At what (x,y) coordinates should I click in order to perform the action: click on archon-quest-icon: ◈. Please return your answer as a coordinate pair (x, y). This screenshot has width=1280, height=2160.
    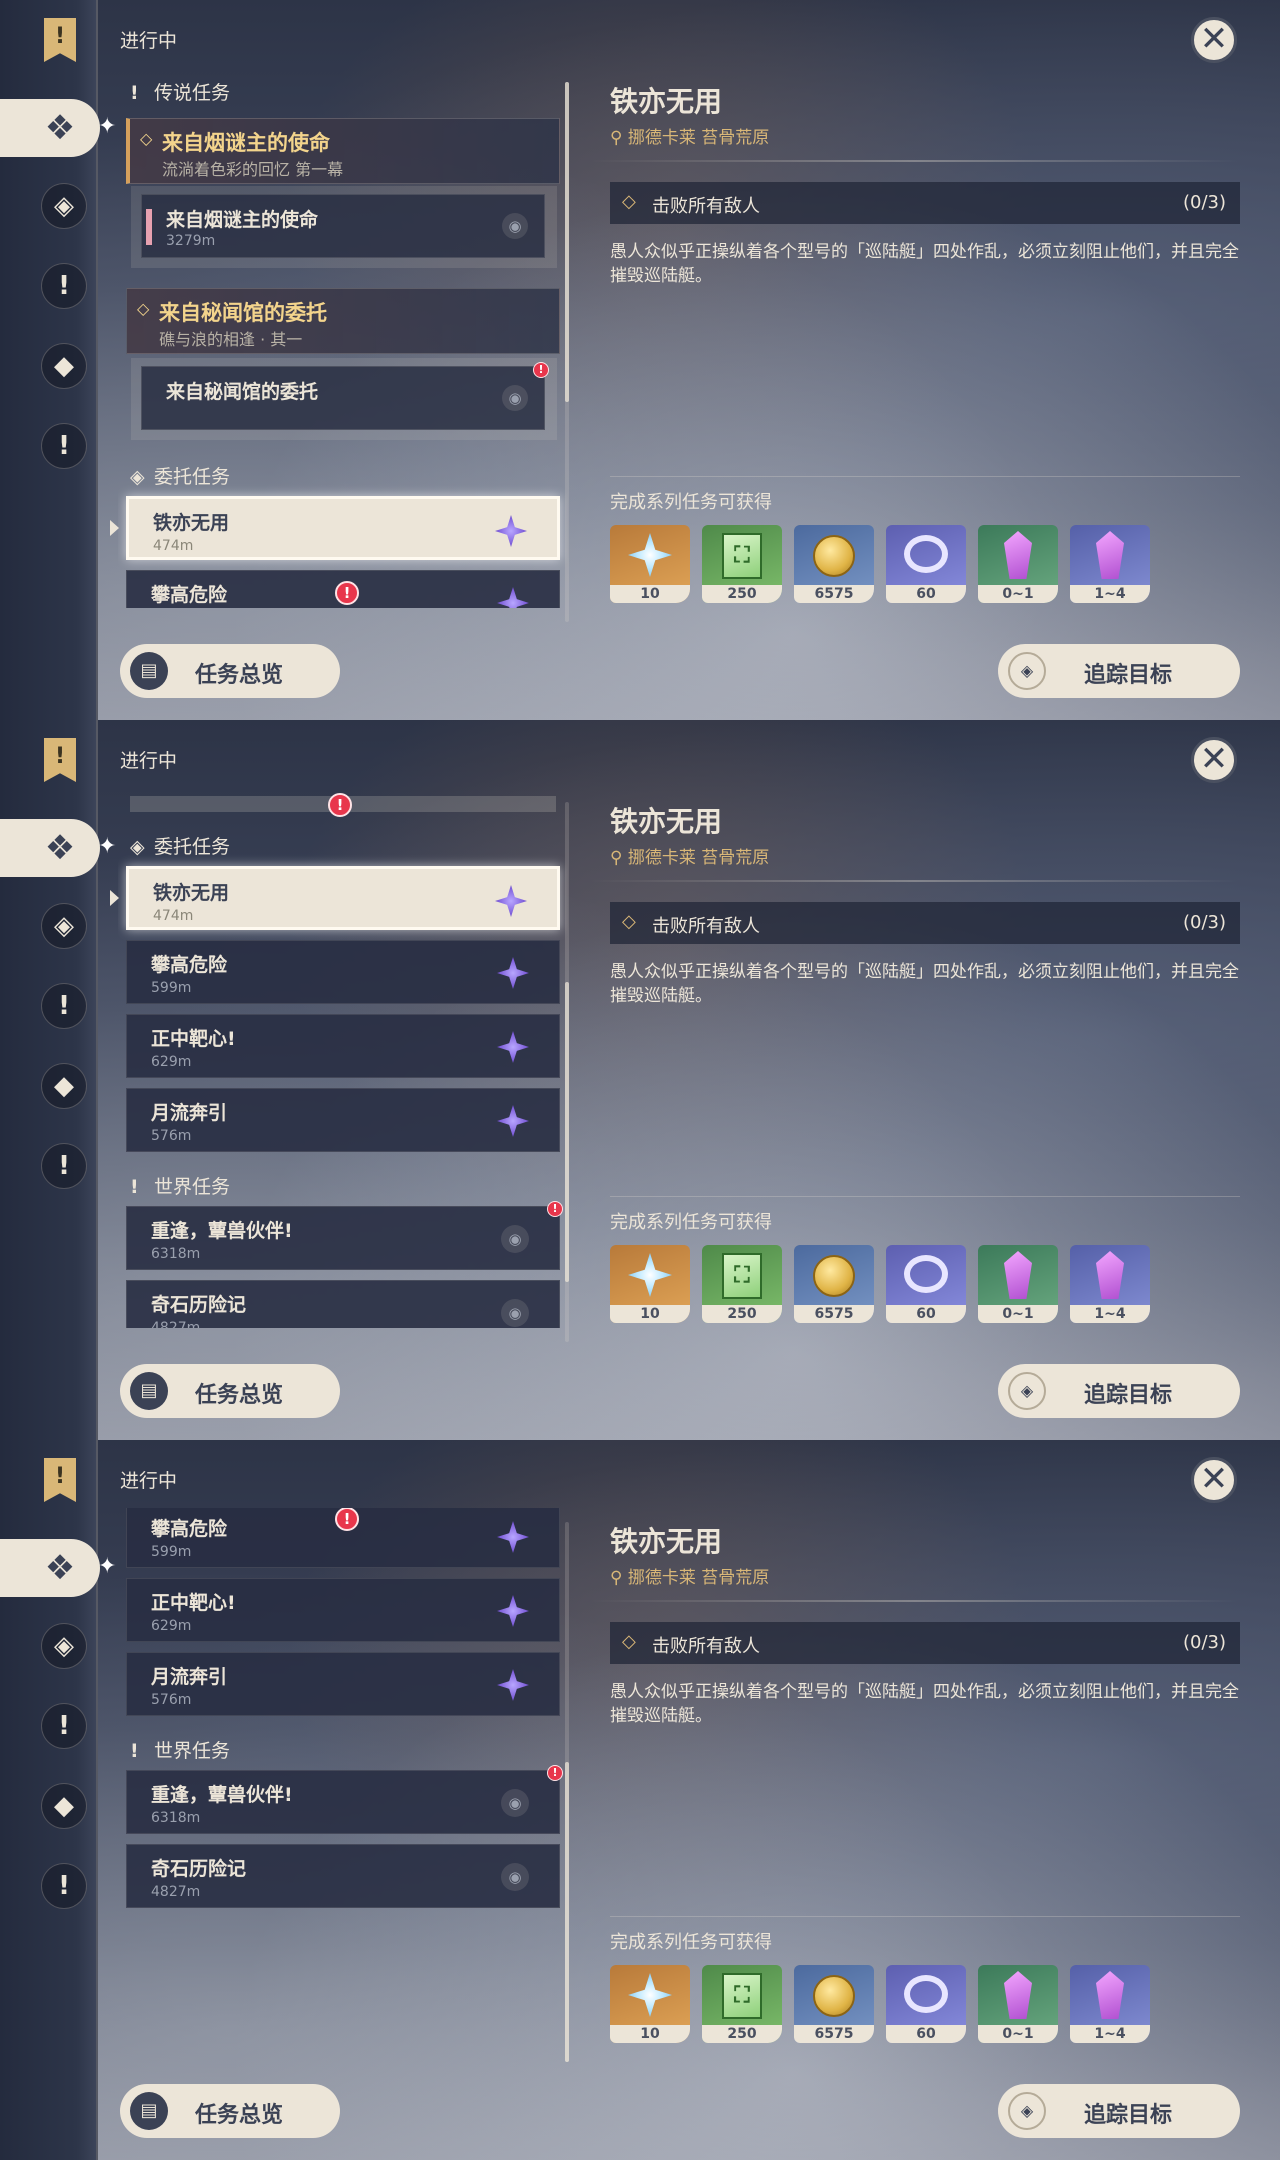
    Looking at the image, I should click on (64, 926).